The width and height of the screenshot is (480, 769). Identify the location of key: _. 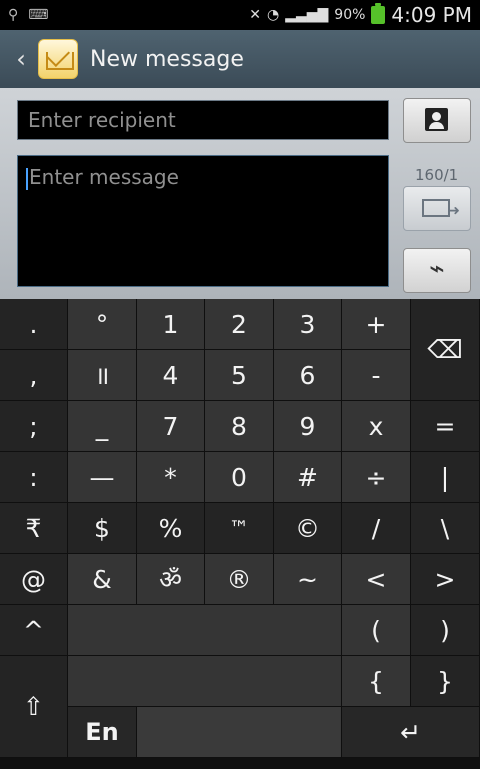
(102, 426).